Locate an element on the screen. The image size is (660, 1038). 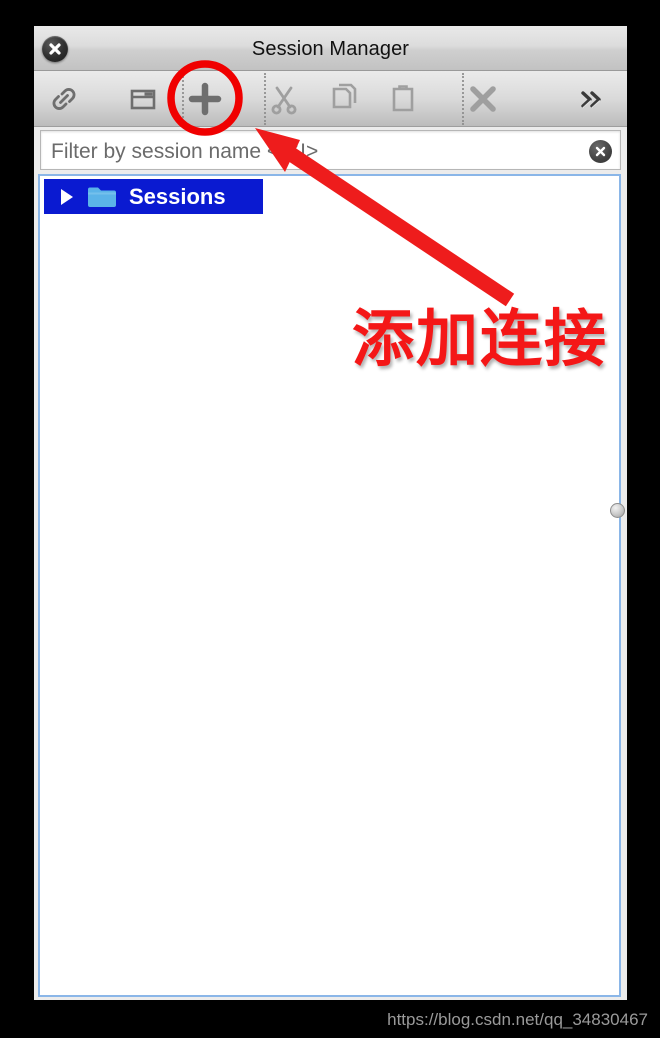
plus-icon is located at coordinates (205, 99).